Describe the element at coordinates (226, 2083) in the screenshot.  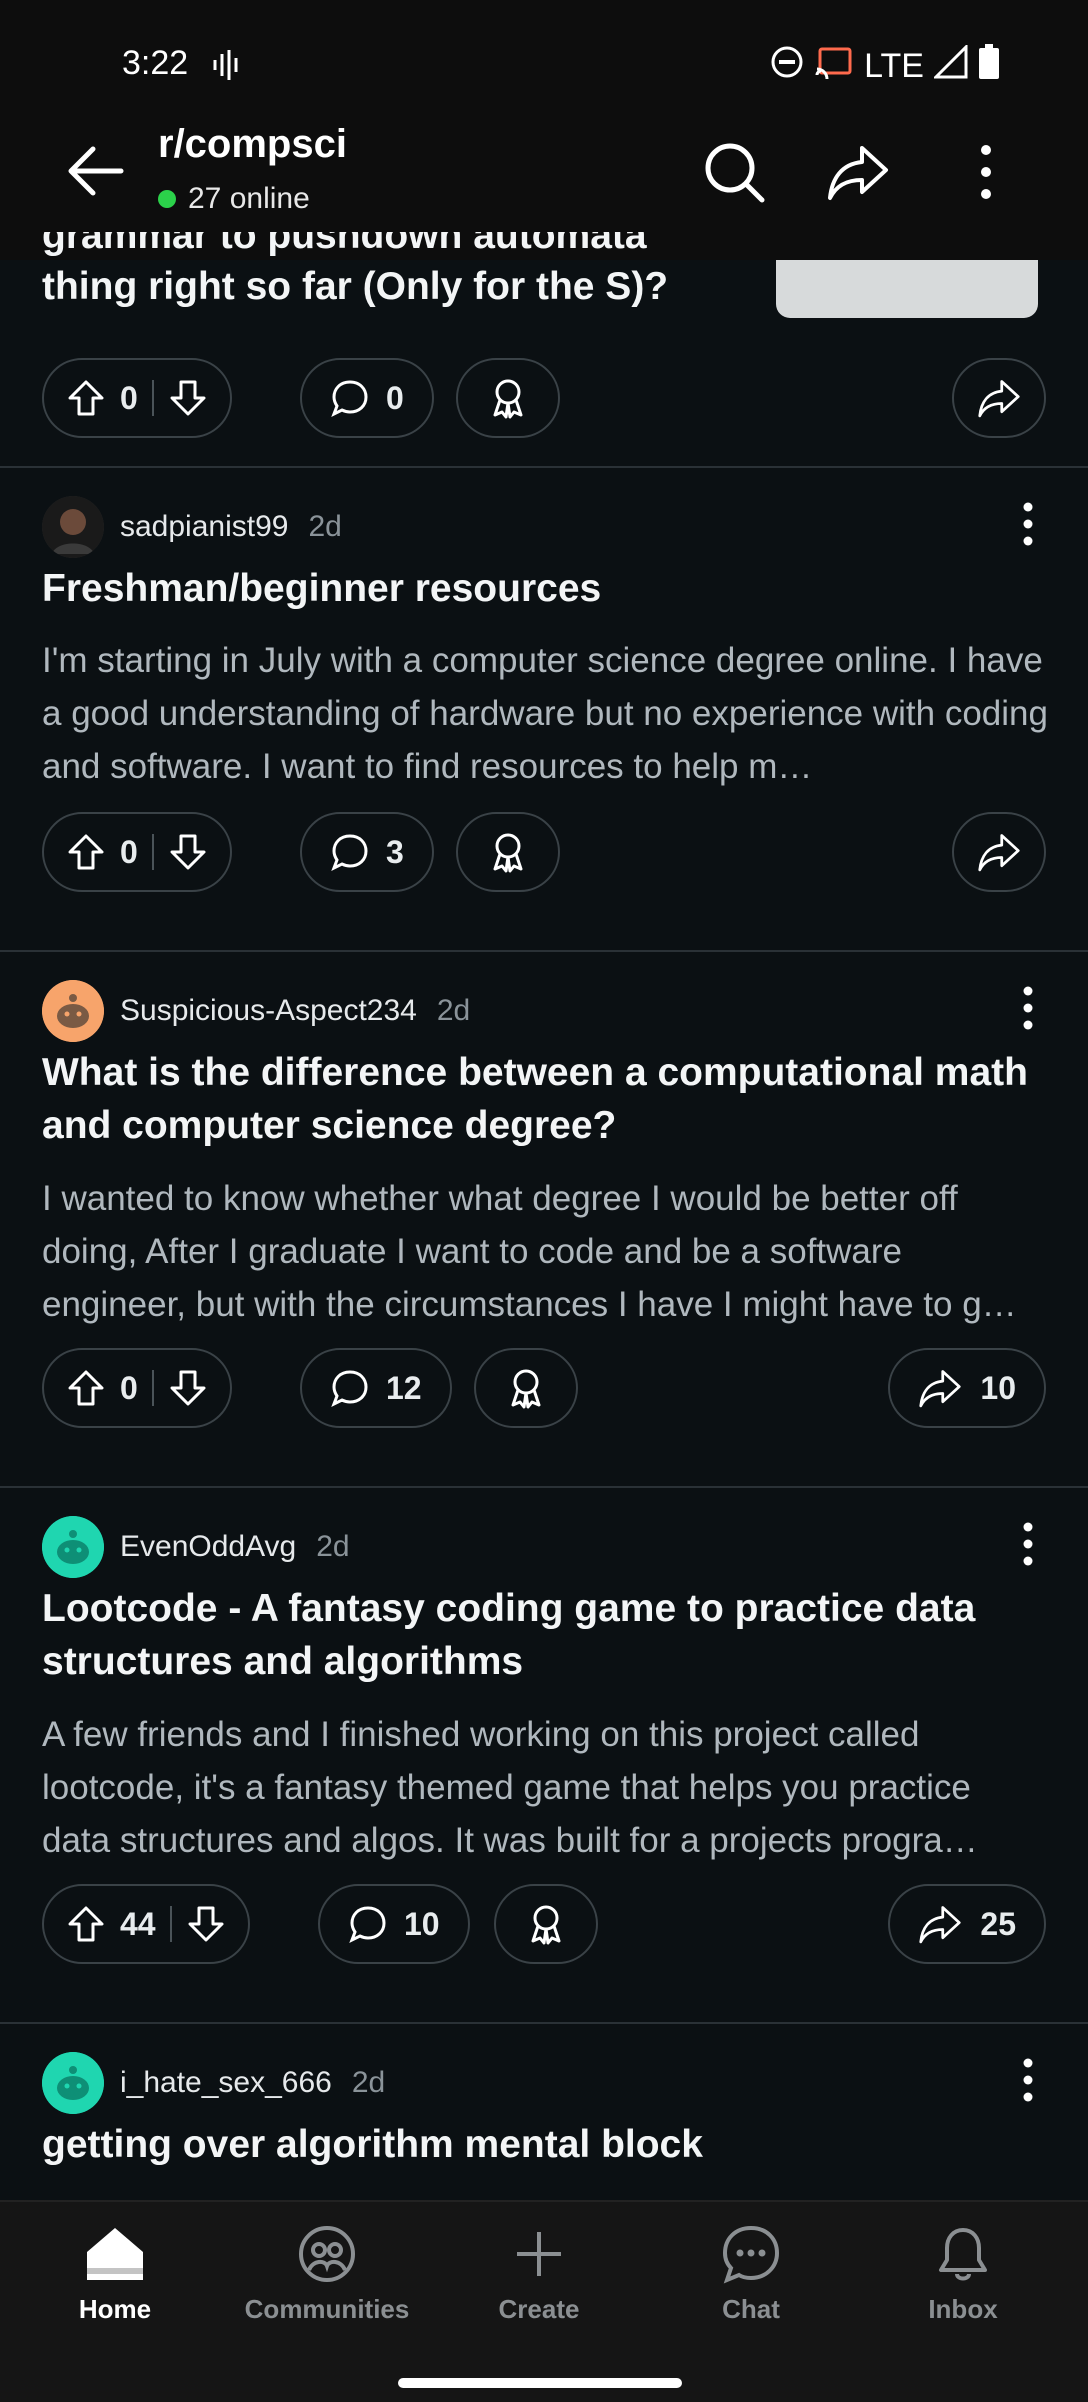
I see `post-author: i_hate_sex_666` at that location.